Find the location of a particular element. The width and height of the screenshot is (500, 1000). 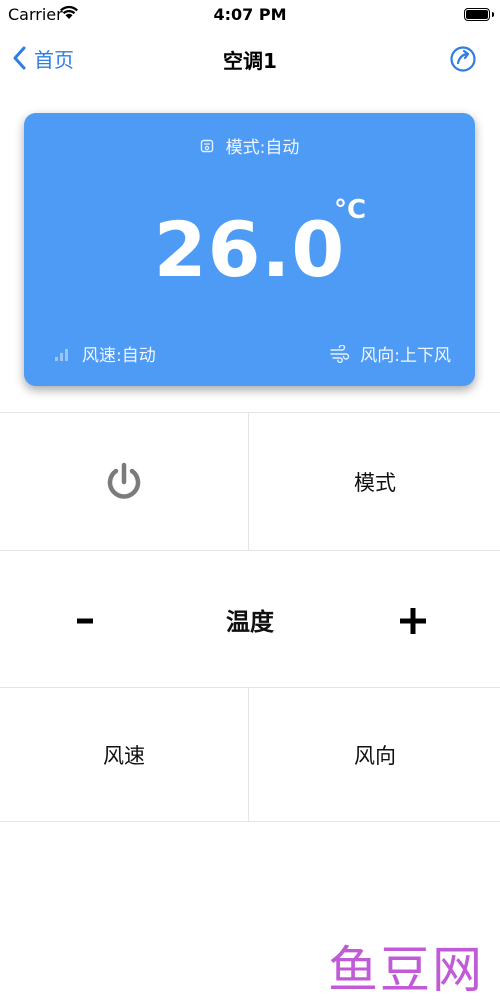

power-icon is located at coordinates (124, 480).